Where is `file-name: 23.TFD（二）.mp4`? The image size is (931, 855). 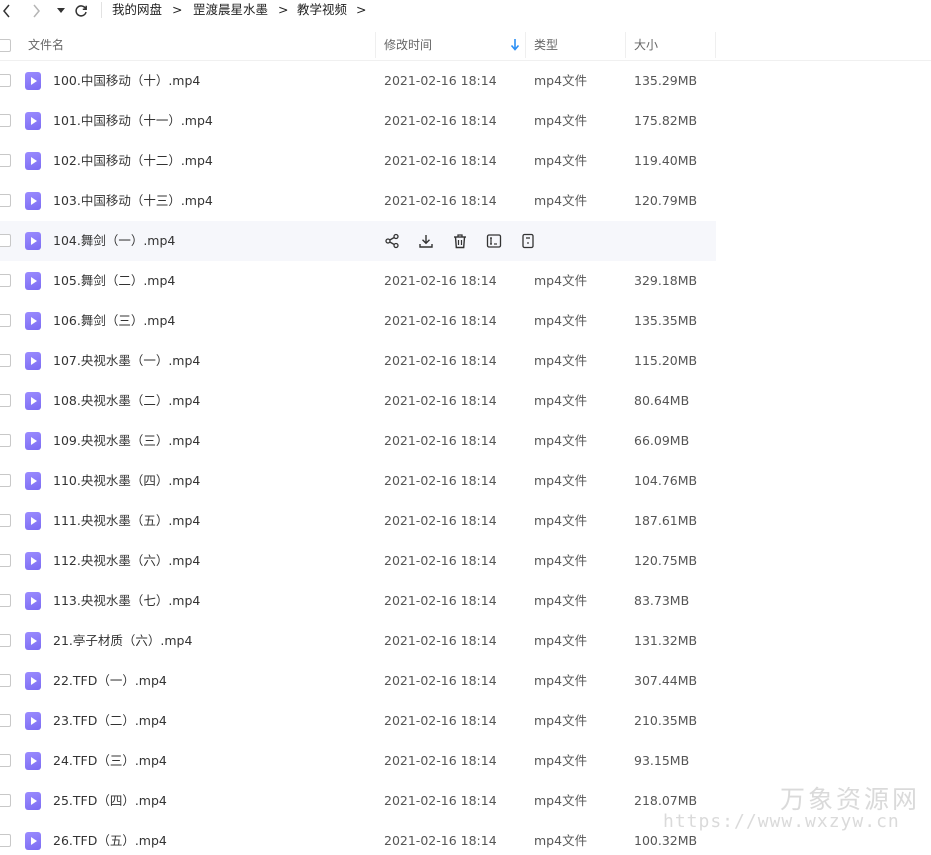 file-name: 23.TFD（二）.mp4 is located at coordinates (110, 721).